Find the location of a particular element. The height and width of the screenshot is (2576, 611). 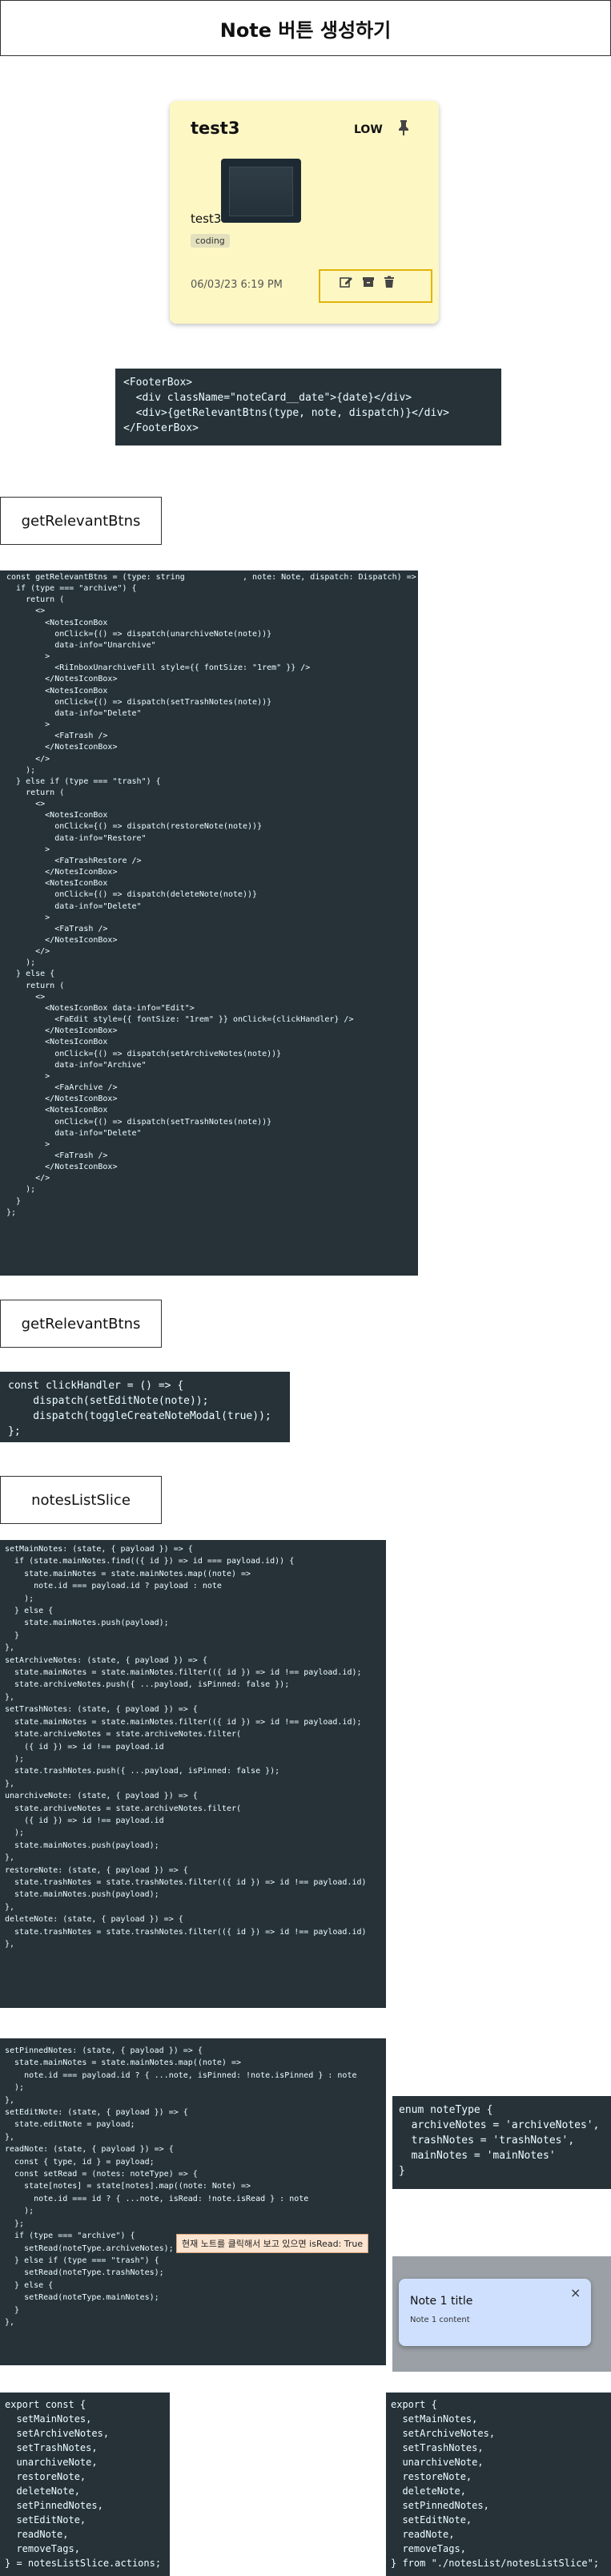

code-line: setEditNote: (state, { payload }) => { is located at coordinates (96, 2113).